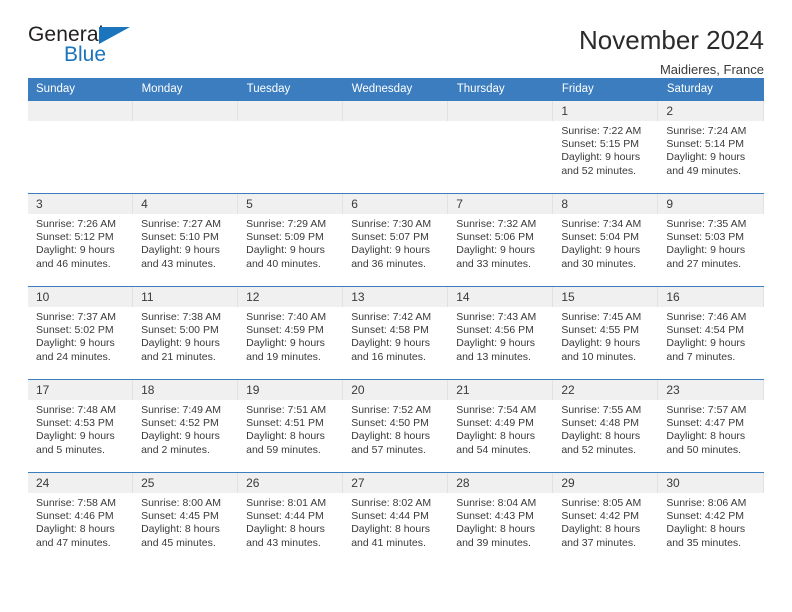 The width and height of the screenshot is (792, 612). Describe the element at coordinates (186, 204) in the screenshot. I see `day-number: 4` at that location.